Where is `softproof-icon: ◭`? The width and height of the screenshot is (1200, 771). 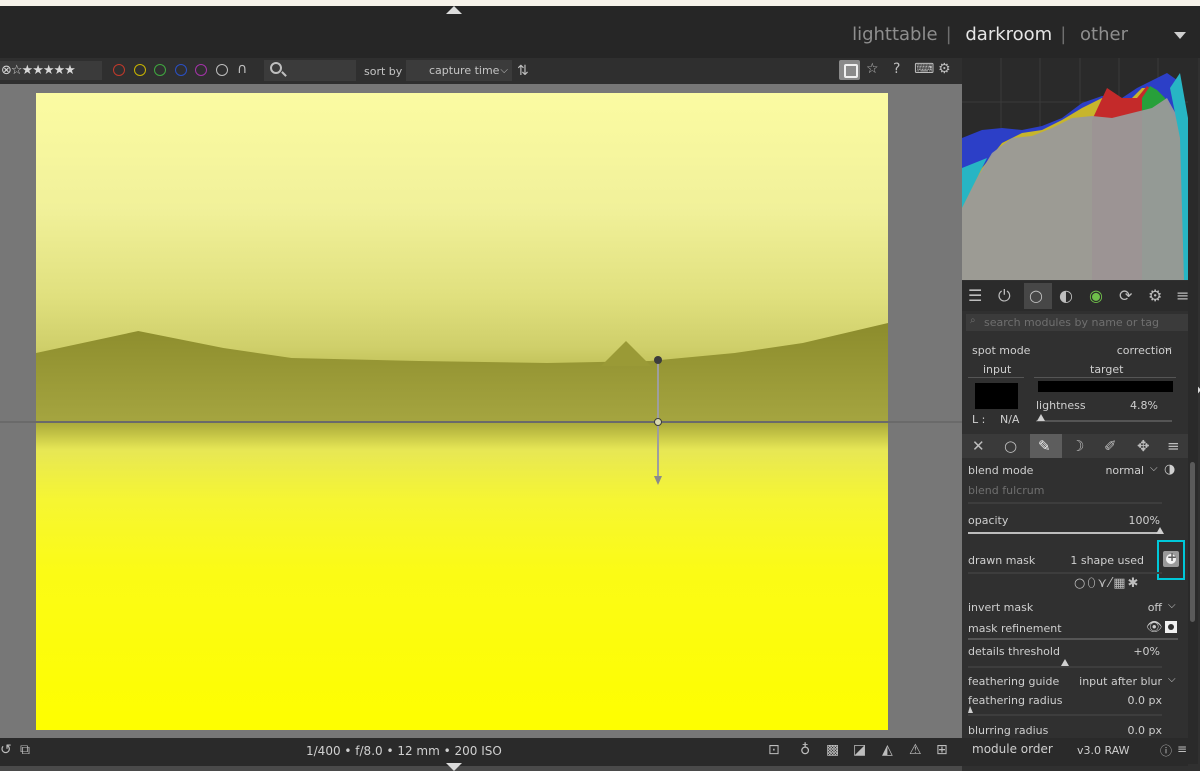 softproof-icon: ◭ is located at coordinates (887, 750).